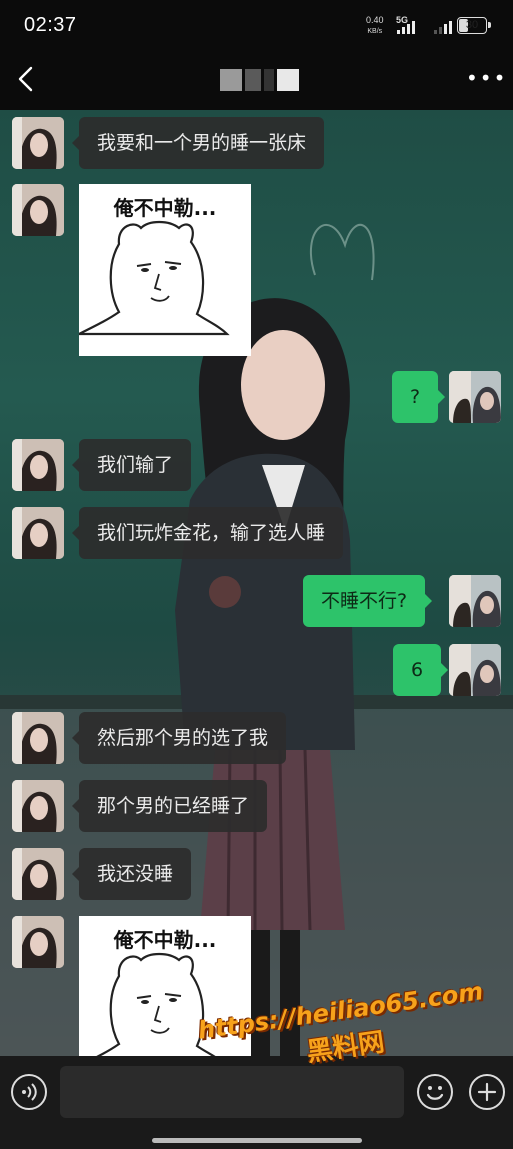 The width and height of the screenshot is (513, 1149). I want to click on emoji-button, so click(435, 1092).